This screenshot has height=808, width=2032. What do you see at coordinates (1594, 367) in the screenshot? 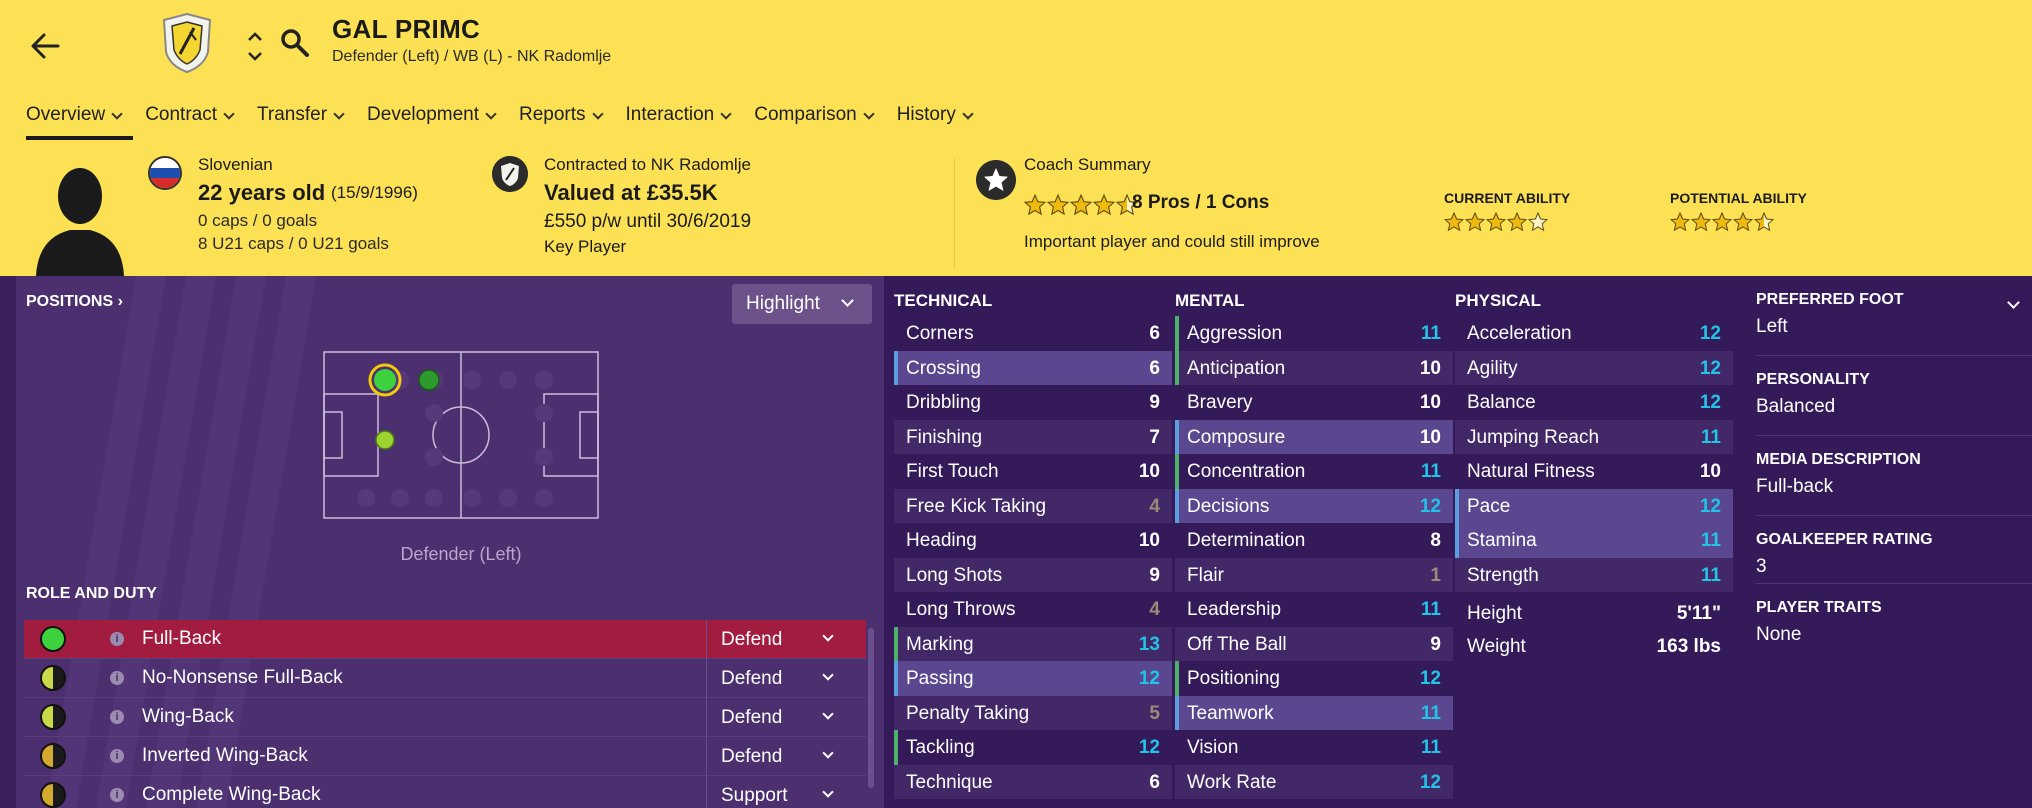
I see `attribute-row: Agility 12` at bounding box center [1594, 367].